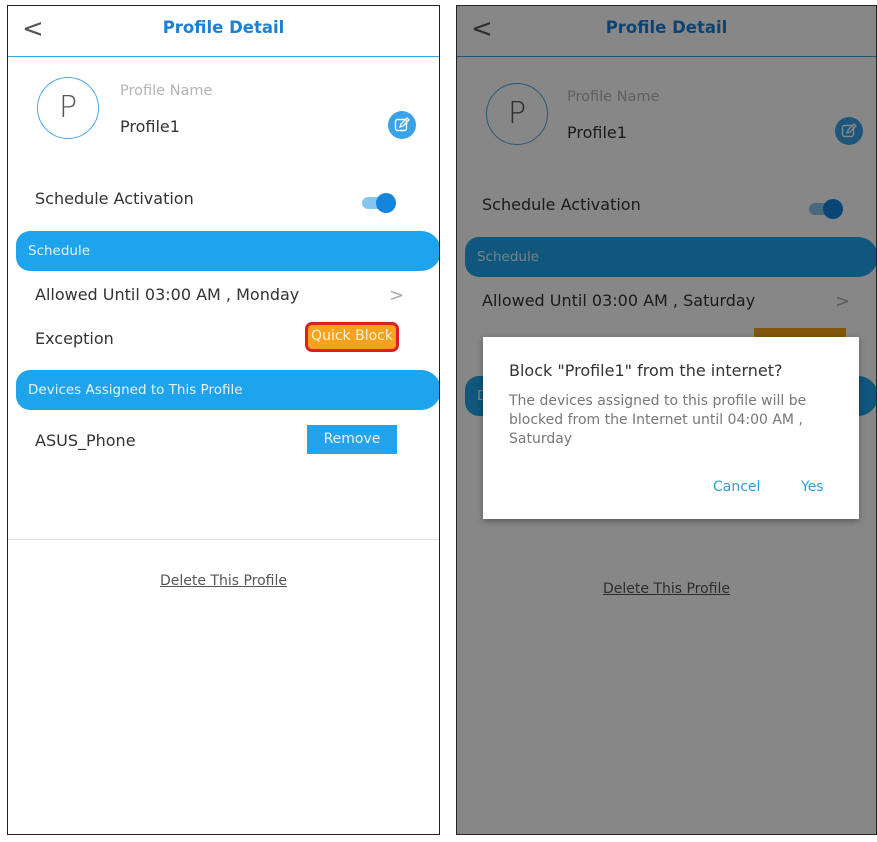 This screenshot has height=842, width=877. Describe the element at coordinates (223, 539) in the screenshot. I see `divider` at that location.